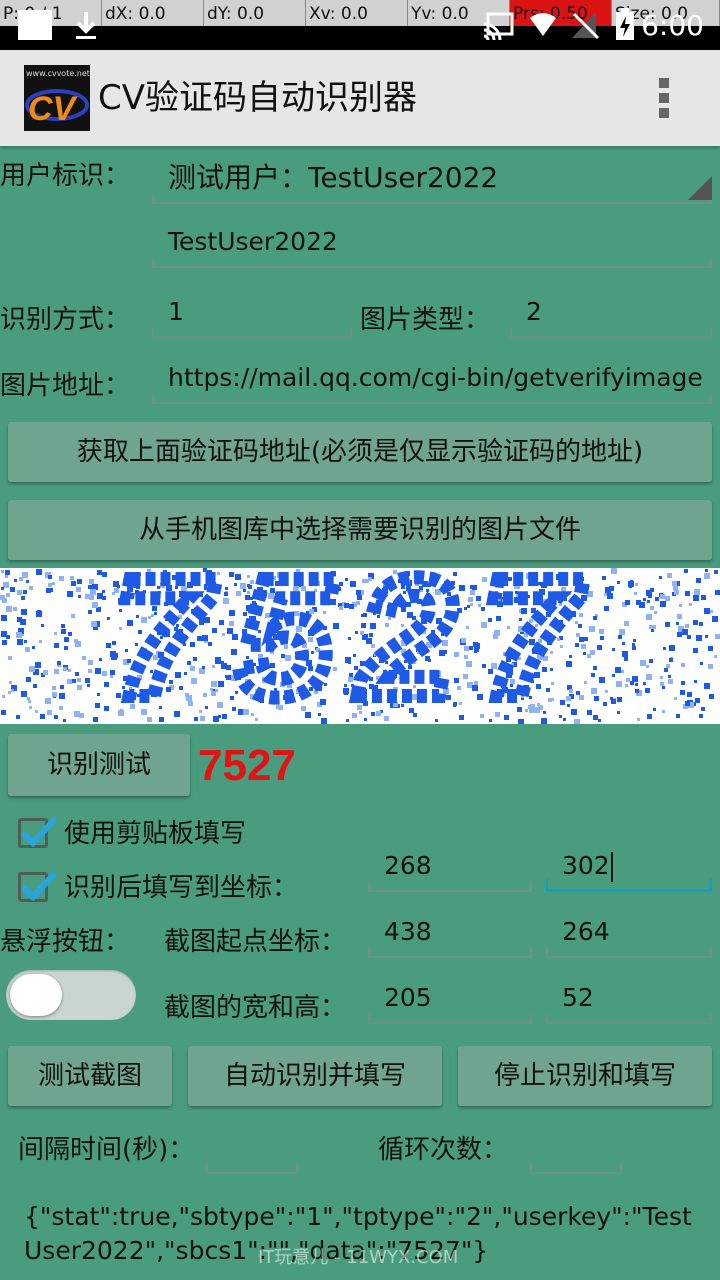  Describe the element at coordinates (315, 1076) in the screenshot. I see `auto-recognize-button: 自动识别并填写` at that location.